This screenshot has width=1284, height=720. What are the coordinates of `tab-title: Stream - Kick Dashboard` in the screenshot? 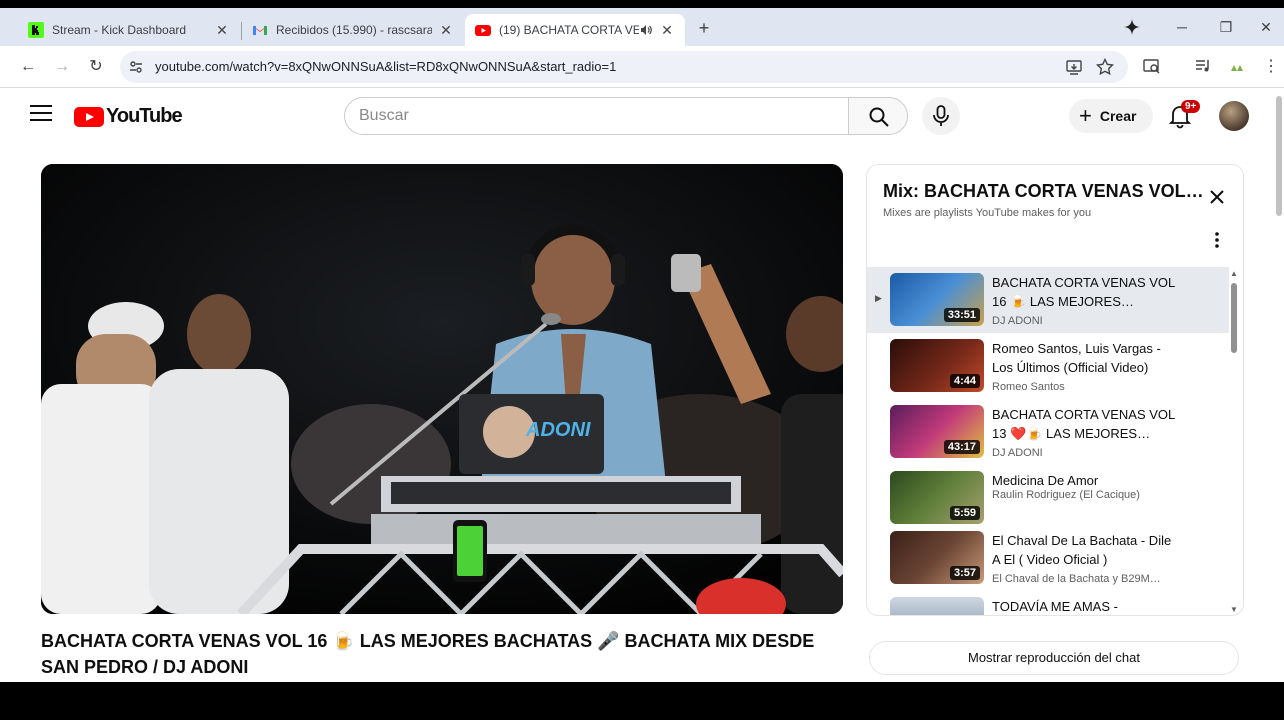 It's located at (119, 30).